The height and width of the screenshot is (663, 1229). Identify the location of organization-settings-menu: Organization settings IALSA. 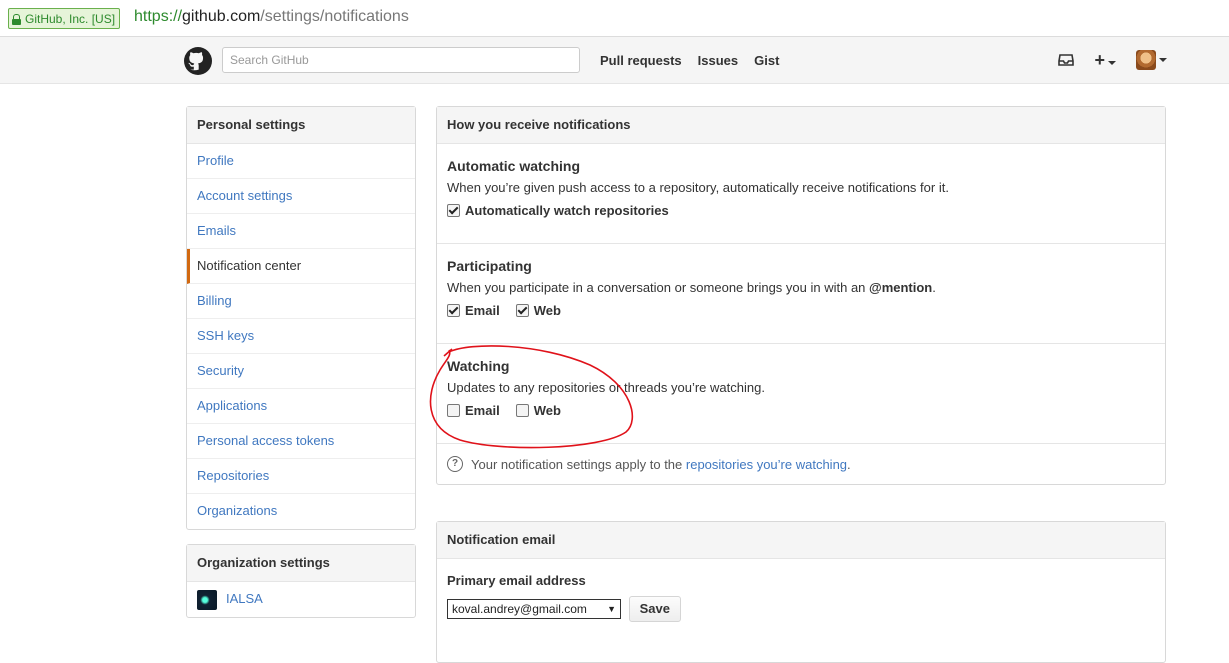
(301, 581).